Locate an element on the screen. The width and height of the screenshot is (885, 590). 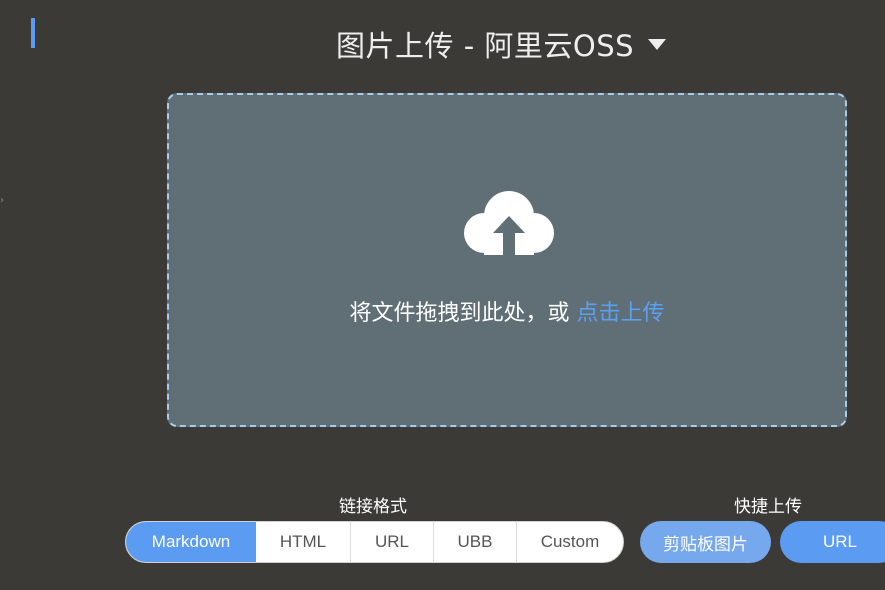
quick-upload-label: 快捷上传 is located at coordinates (768, 507).